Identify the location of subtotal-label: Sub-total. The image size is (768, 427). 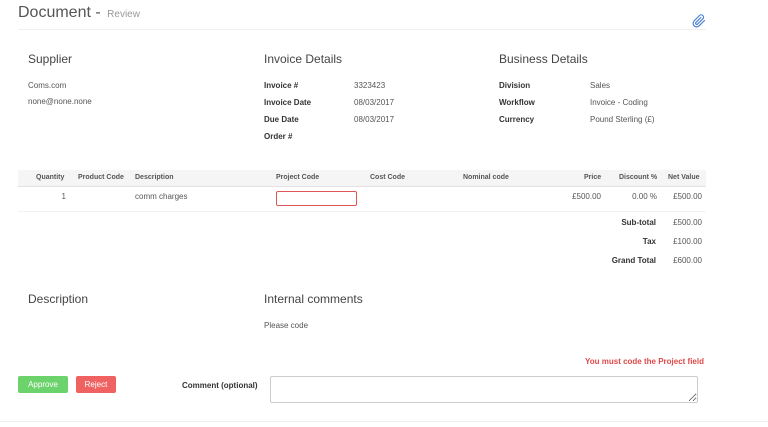
(638, 222).